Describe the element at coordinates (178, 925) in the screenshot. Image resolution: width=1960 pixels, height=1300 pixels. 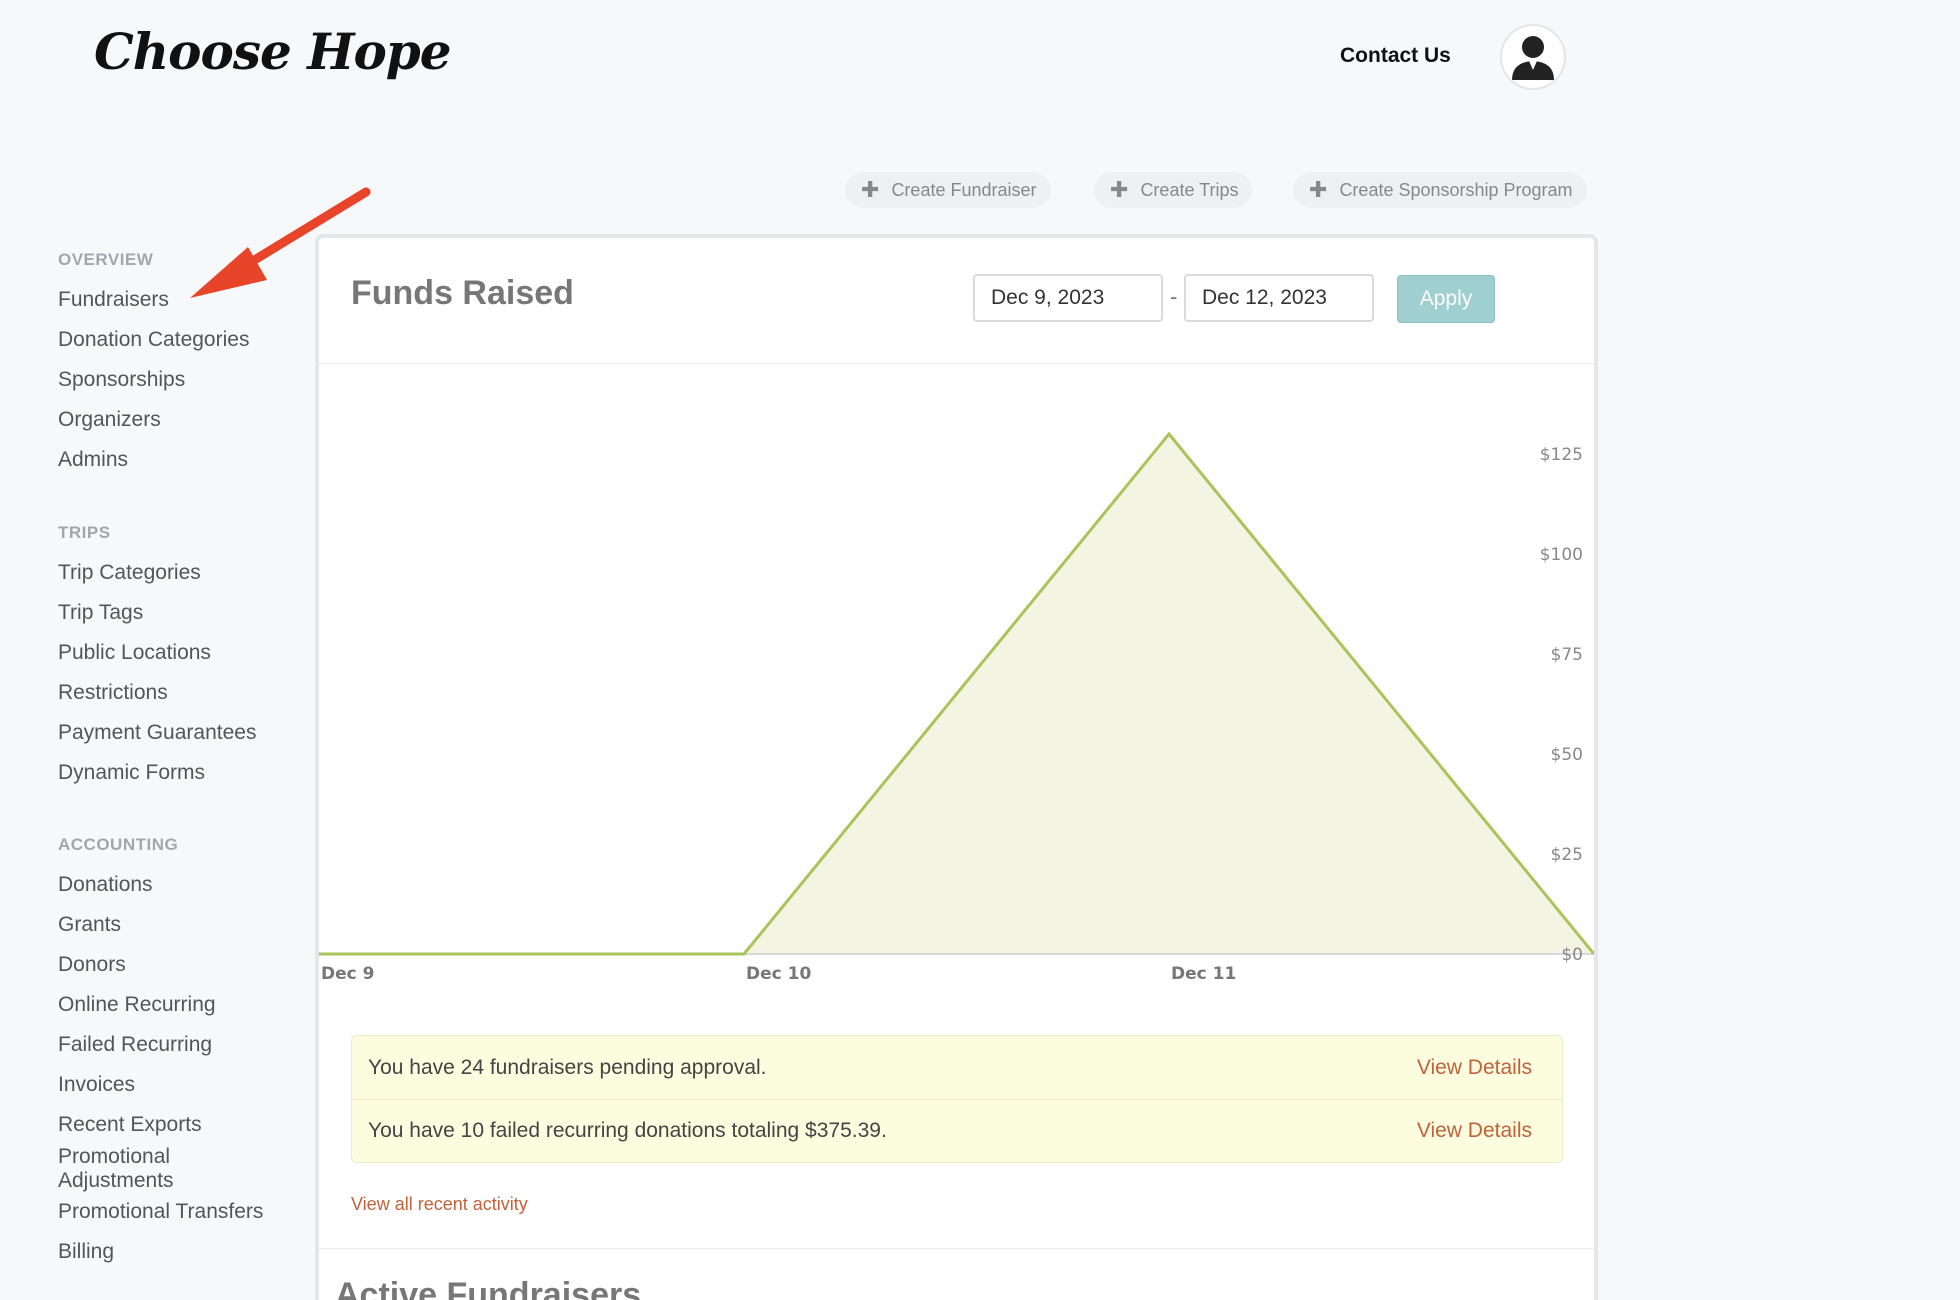
I see `sidebar-item-grants: Grants` at that location.